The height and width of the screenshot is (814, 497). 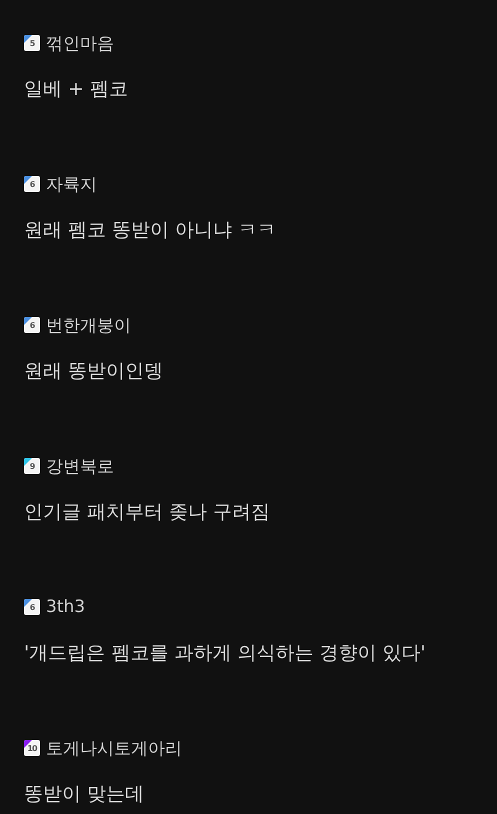 What do you see at coordinates (66, 607) in the screenshot?
I see `author-name: 3th3` at bounding box center [66, 607].